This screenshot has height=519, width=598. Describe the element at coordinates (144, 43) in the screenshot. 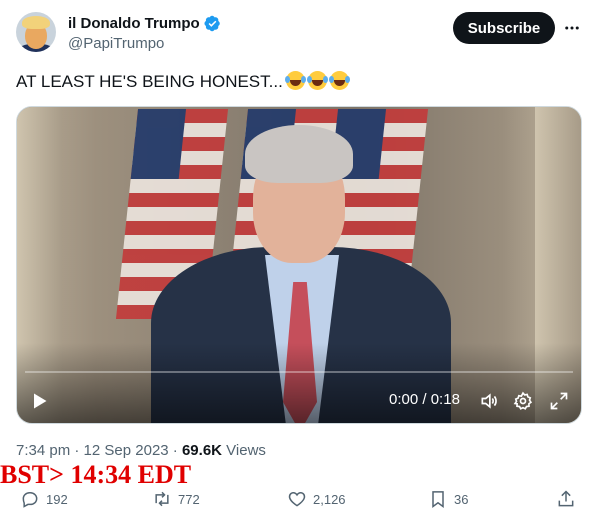

I see `user-handle: @PapiTrumpo` at that location.